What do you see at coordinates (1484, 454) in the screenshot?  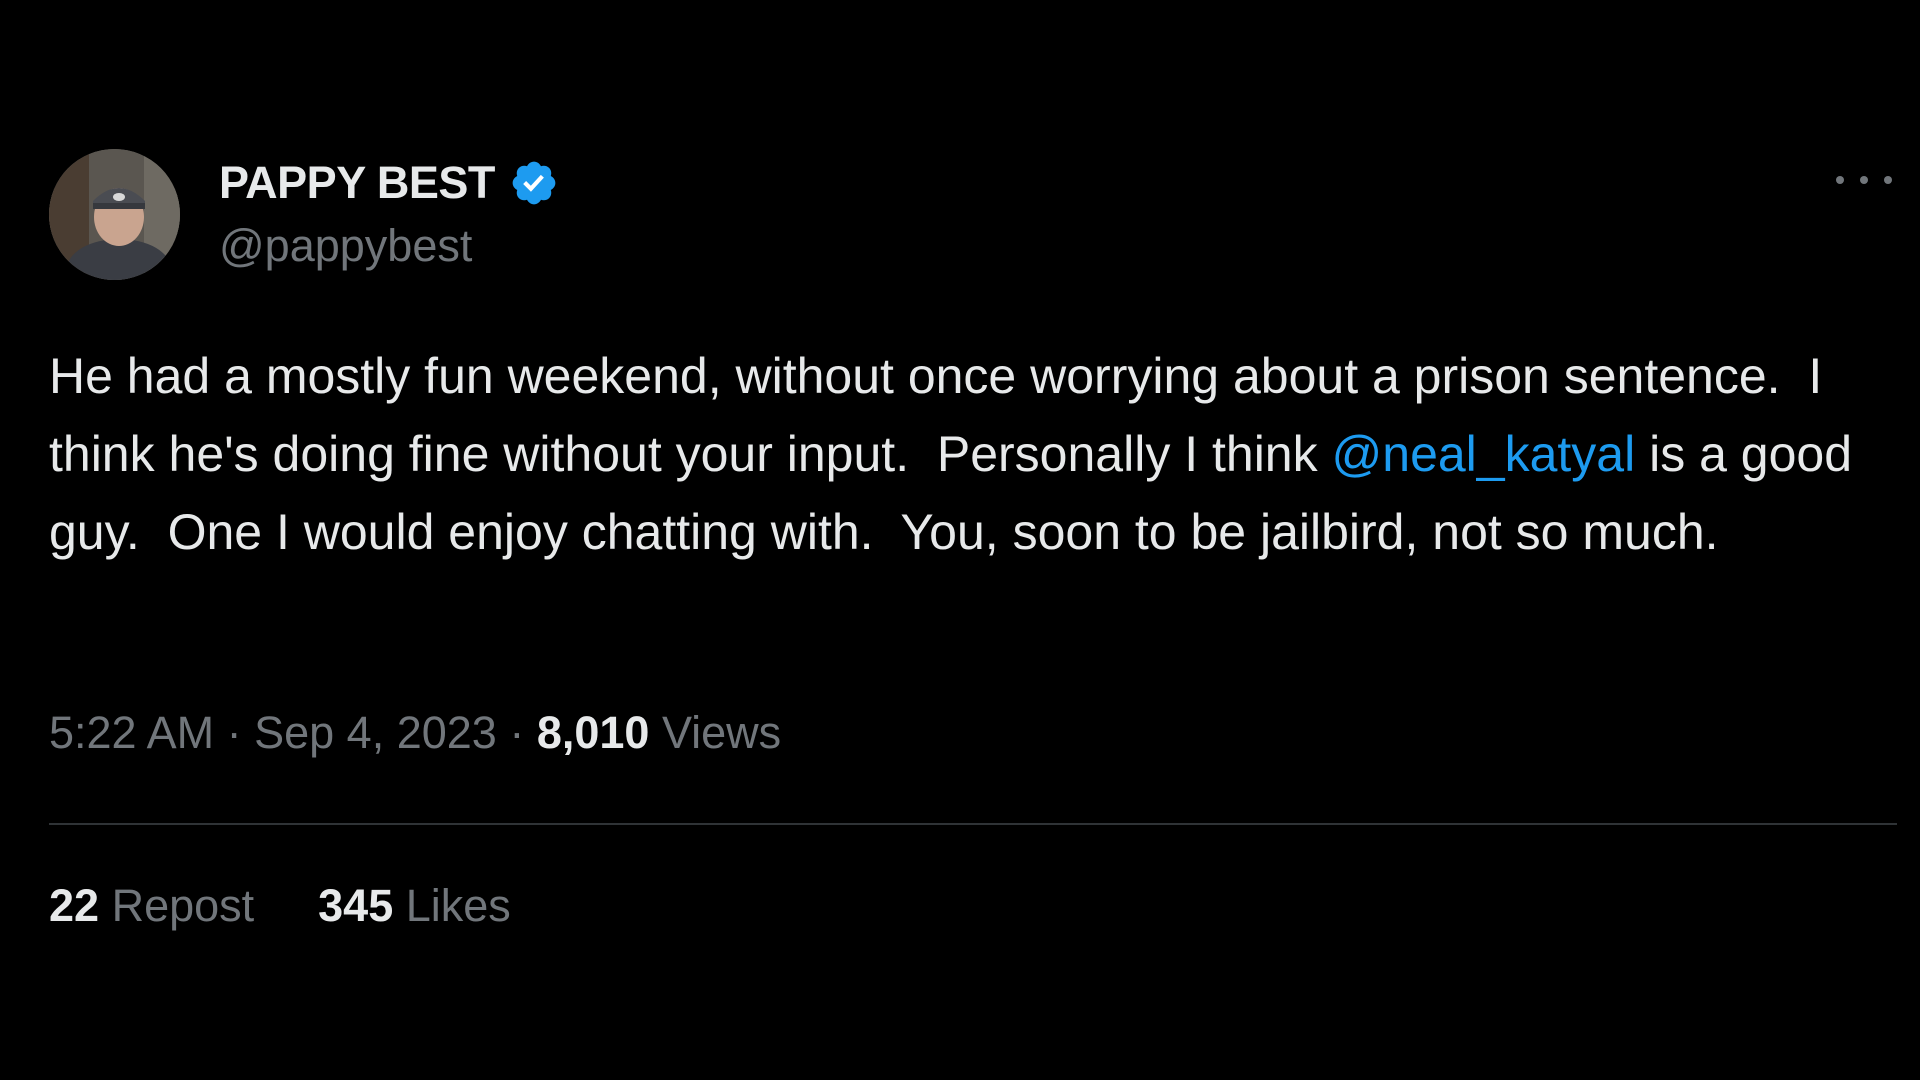 I see `mention-link: @neal_katyal` at bounding box center [1484, 454].